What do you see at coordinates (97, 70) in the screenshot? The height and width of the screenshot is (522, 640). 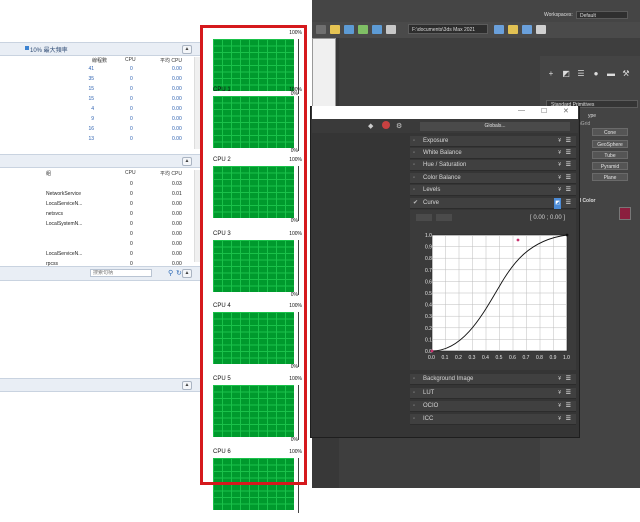 I see `table-row: 41 0 0.00` at bounding box center [97, 70].